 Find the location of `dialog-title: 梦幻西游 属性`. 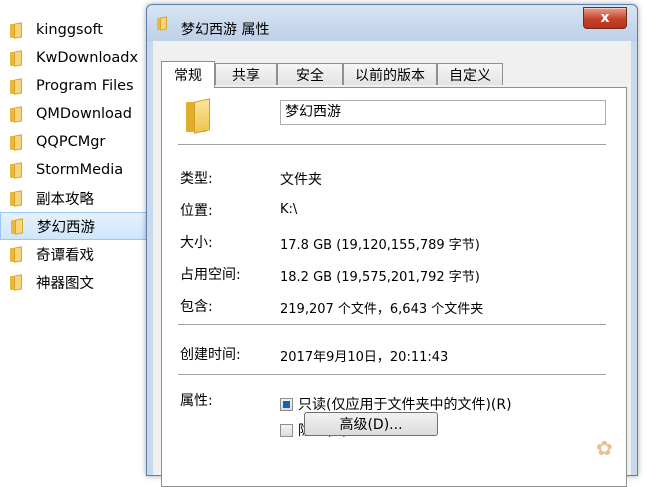

dialog-title: 梦幻西游 属性 is located at coordinates (225, 30).